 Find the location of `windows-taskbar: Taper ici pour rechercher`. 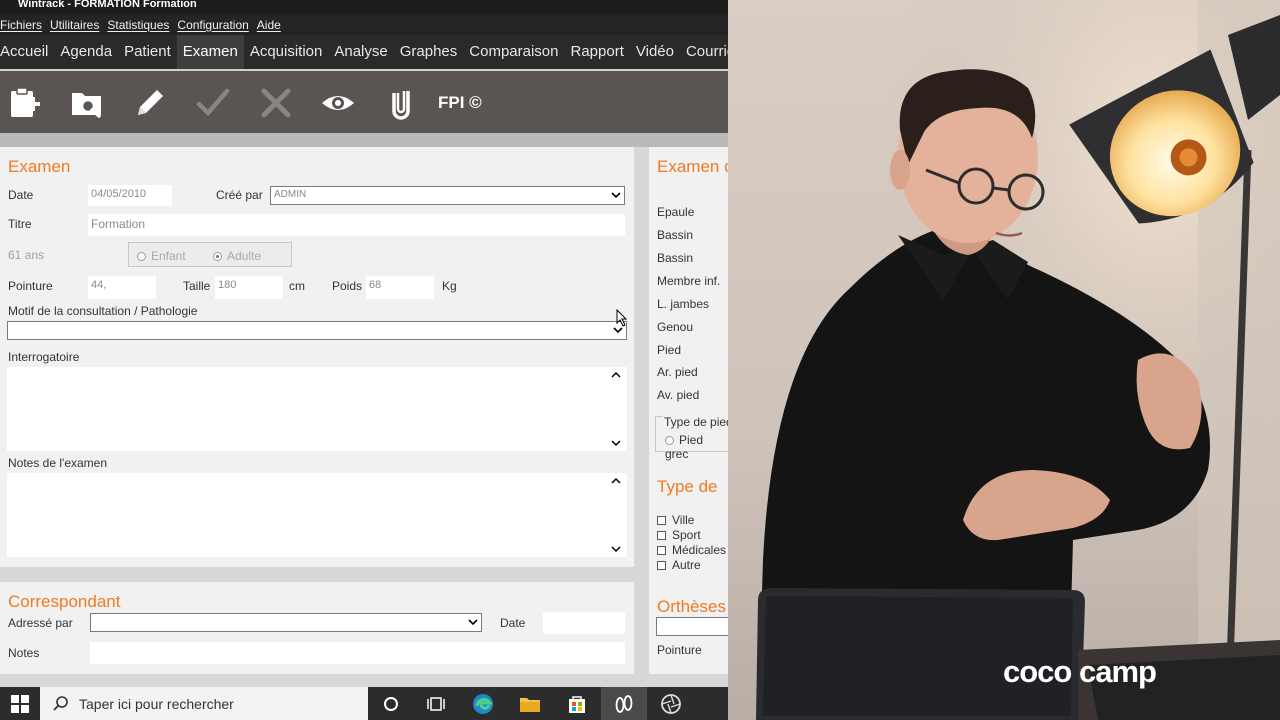

windows-taskbar: Taper ici pour rechercher is located at coordinates (364, 703).